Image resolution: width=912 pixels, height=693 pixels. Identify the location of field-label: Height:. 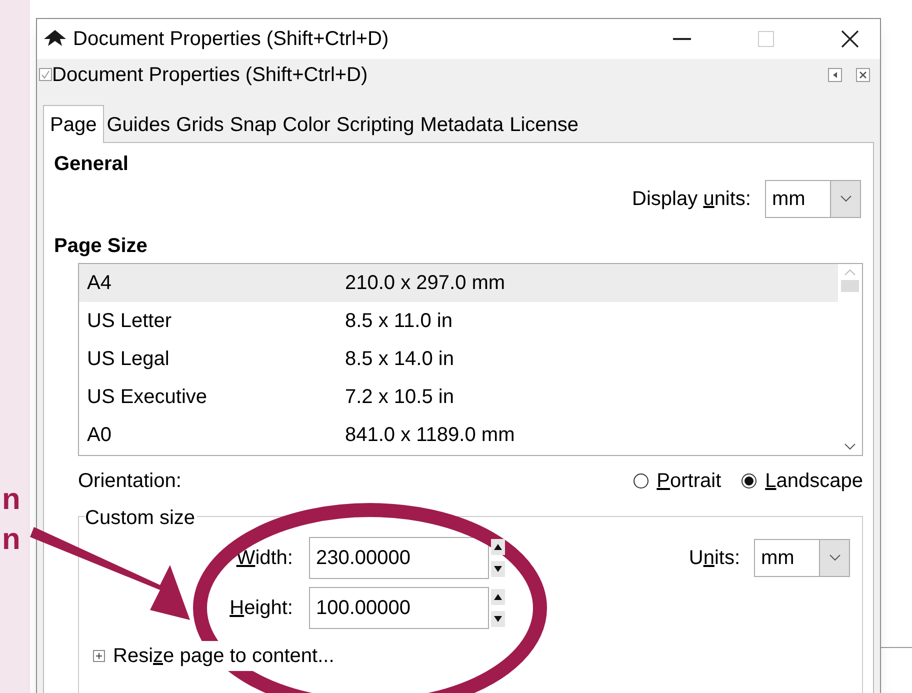
(261, 608).